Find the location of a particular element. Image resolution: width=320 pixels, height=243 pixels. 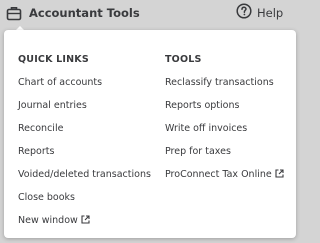

prep-for-taxes-link: Prep for taxes is located at coordinates (224, 151).